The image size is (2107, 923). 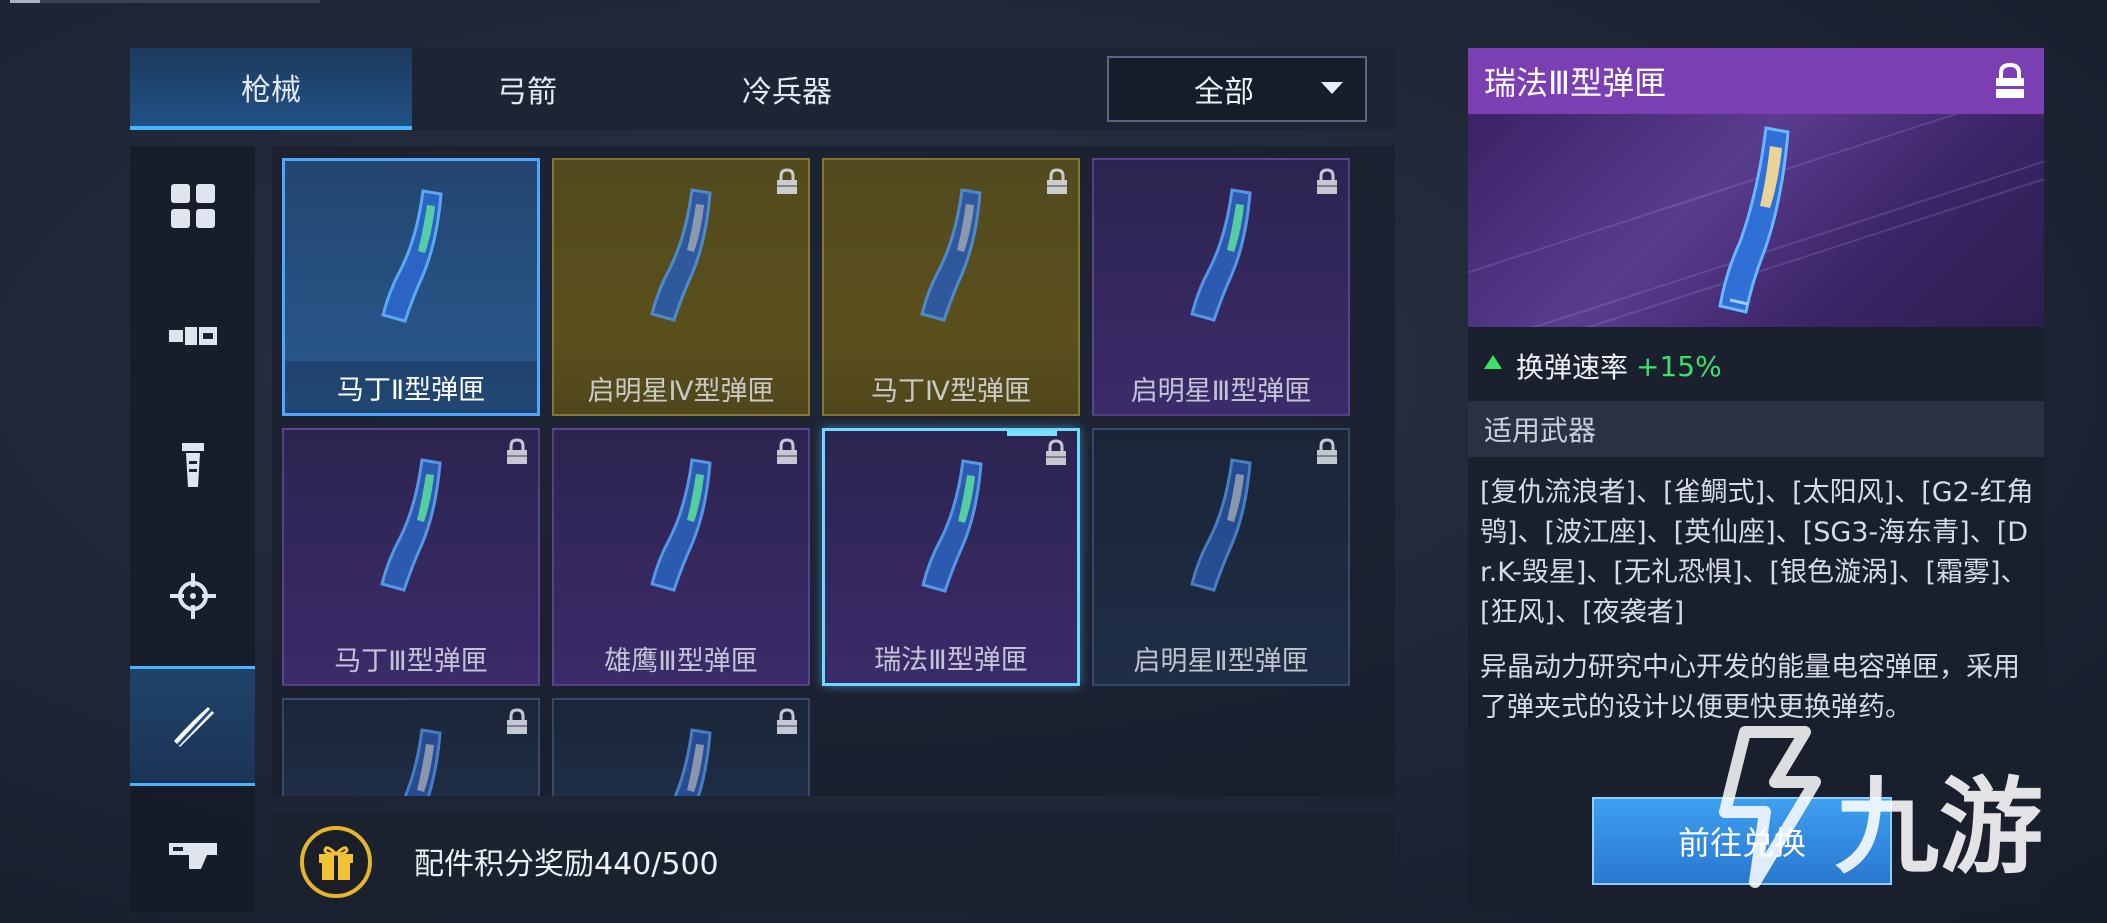 I want to click on stock-icon, so click(x=192, y=856).